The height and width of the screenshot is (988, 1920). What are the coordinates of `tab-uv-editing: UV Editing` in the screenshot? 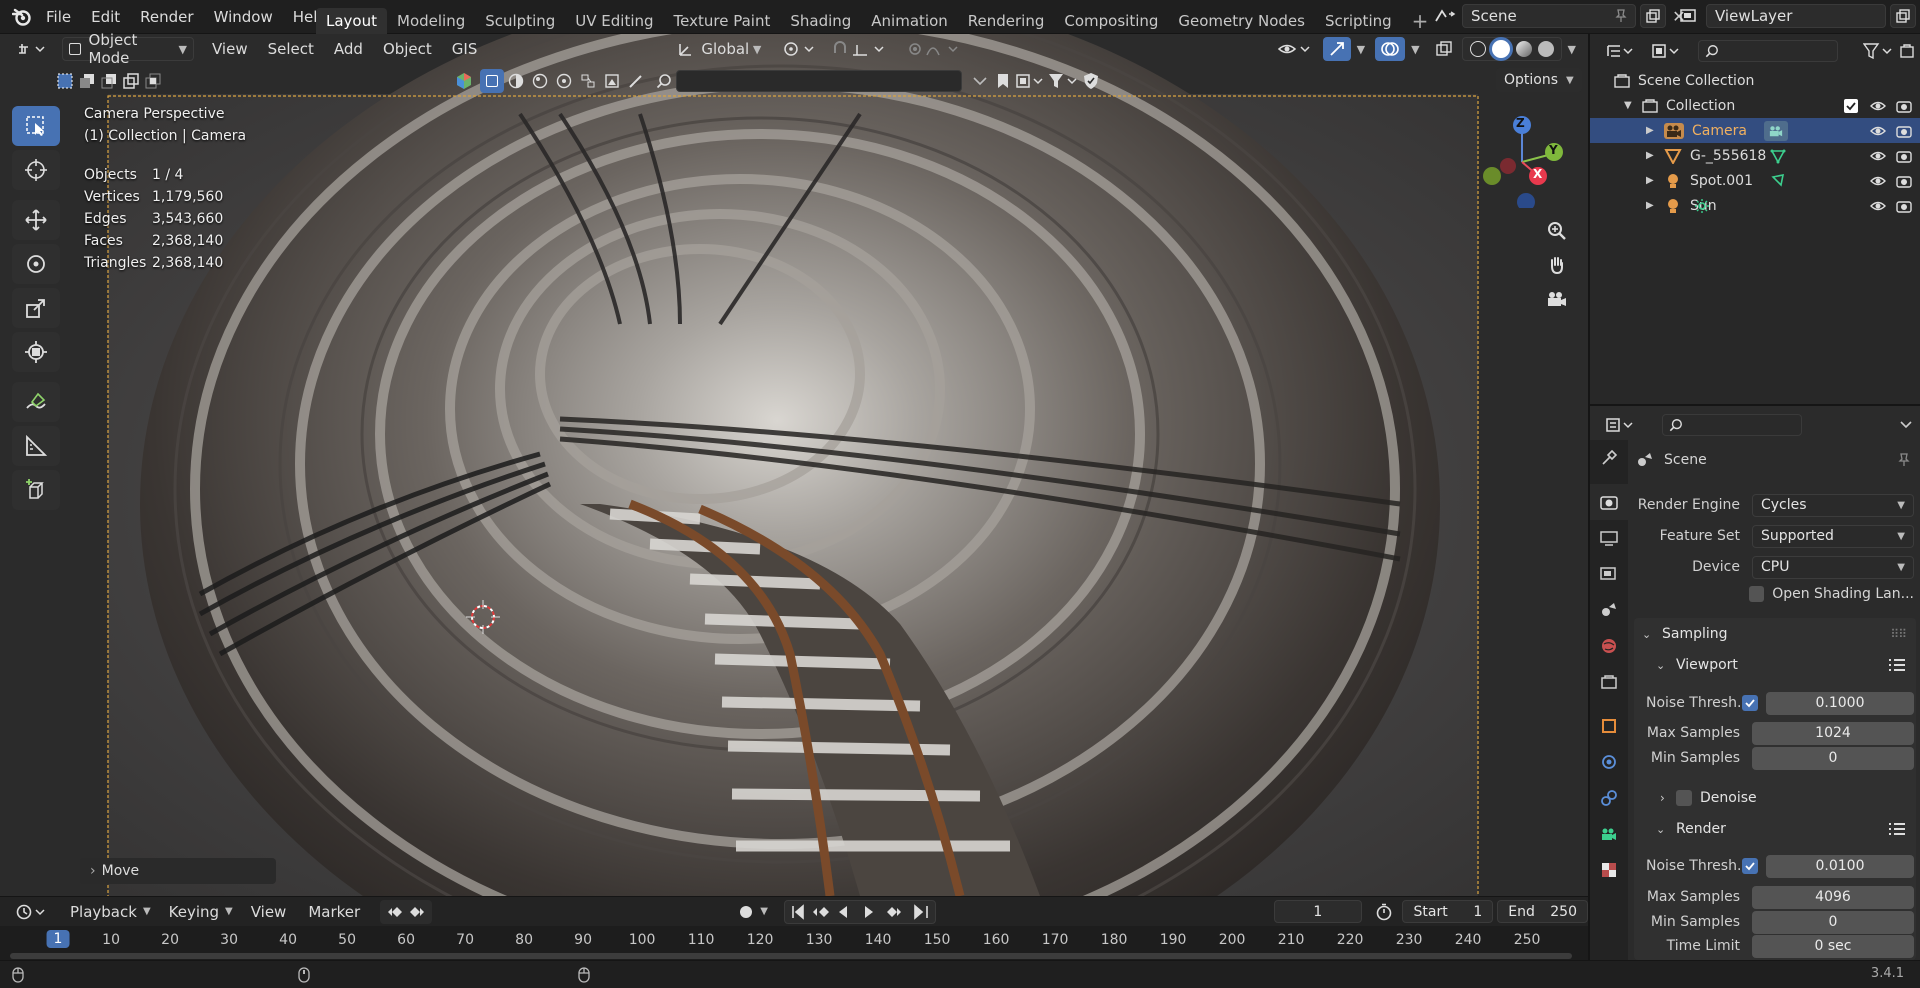 It's located at (614, 21).